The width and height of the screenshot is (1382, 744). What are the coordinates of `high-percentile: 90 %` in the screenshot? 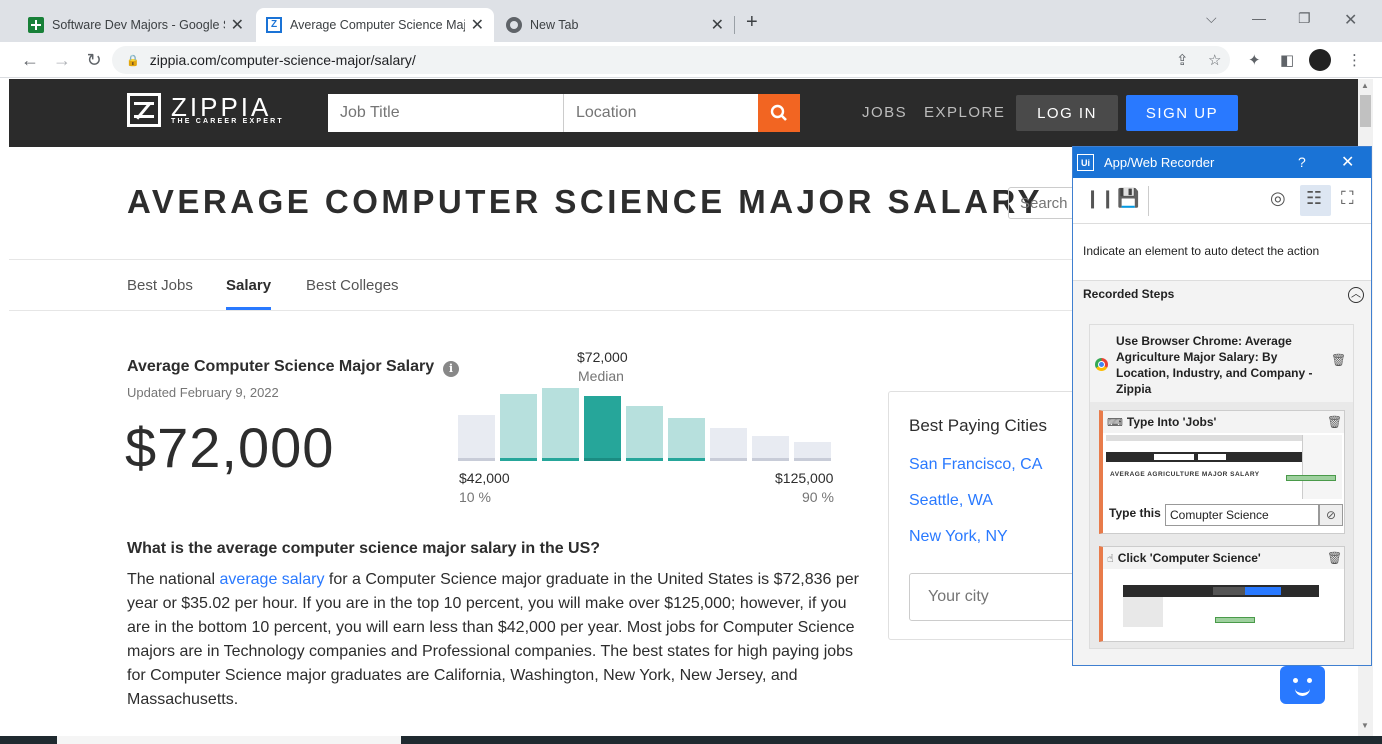 It's located at (818, 497).